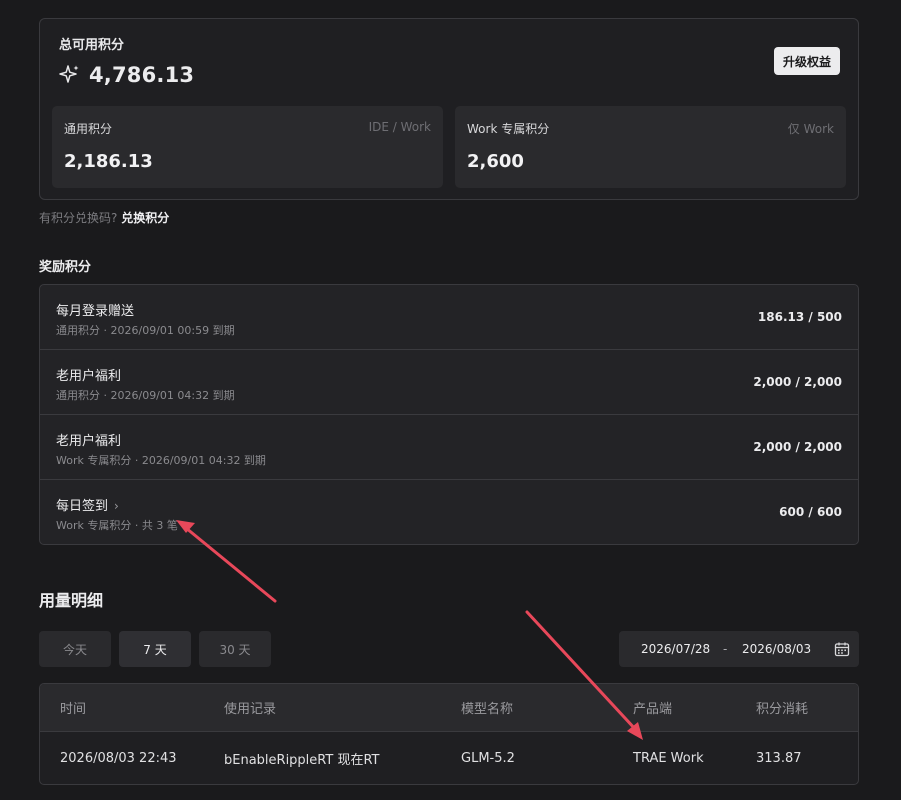 The height and width of the screenshot is (800, 901). I want to click on reward-name-with-chevron: 每日签到 ›, so click(87, 504).